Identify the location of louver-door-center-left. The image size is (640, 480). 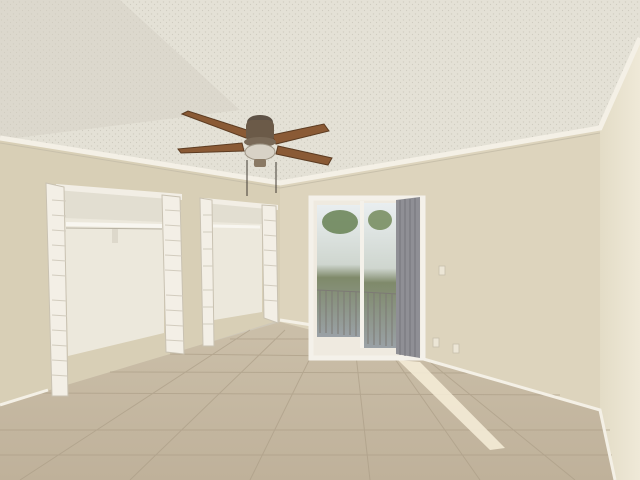
(173, 274).